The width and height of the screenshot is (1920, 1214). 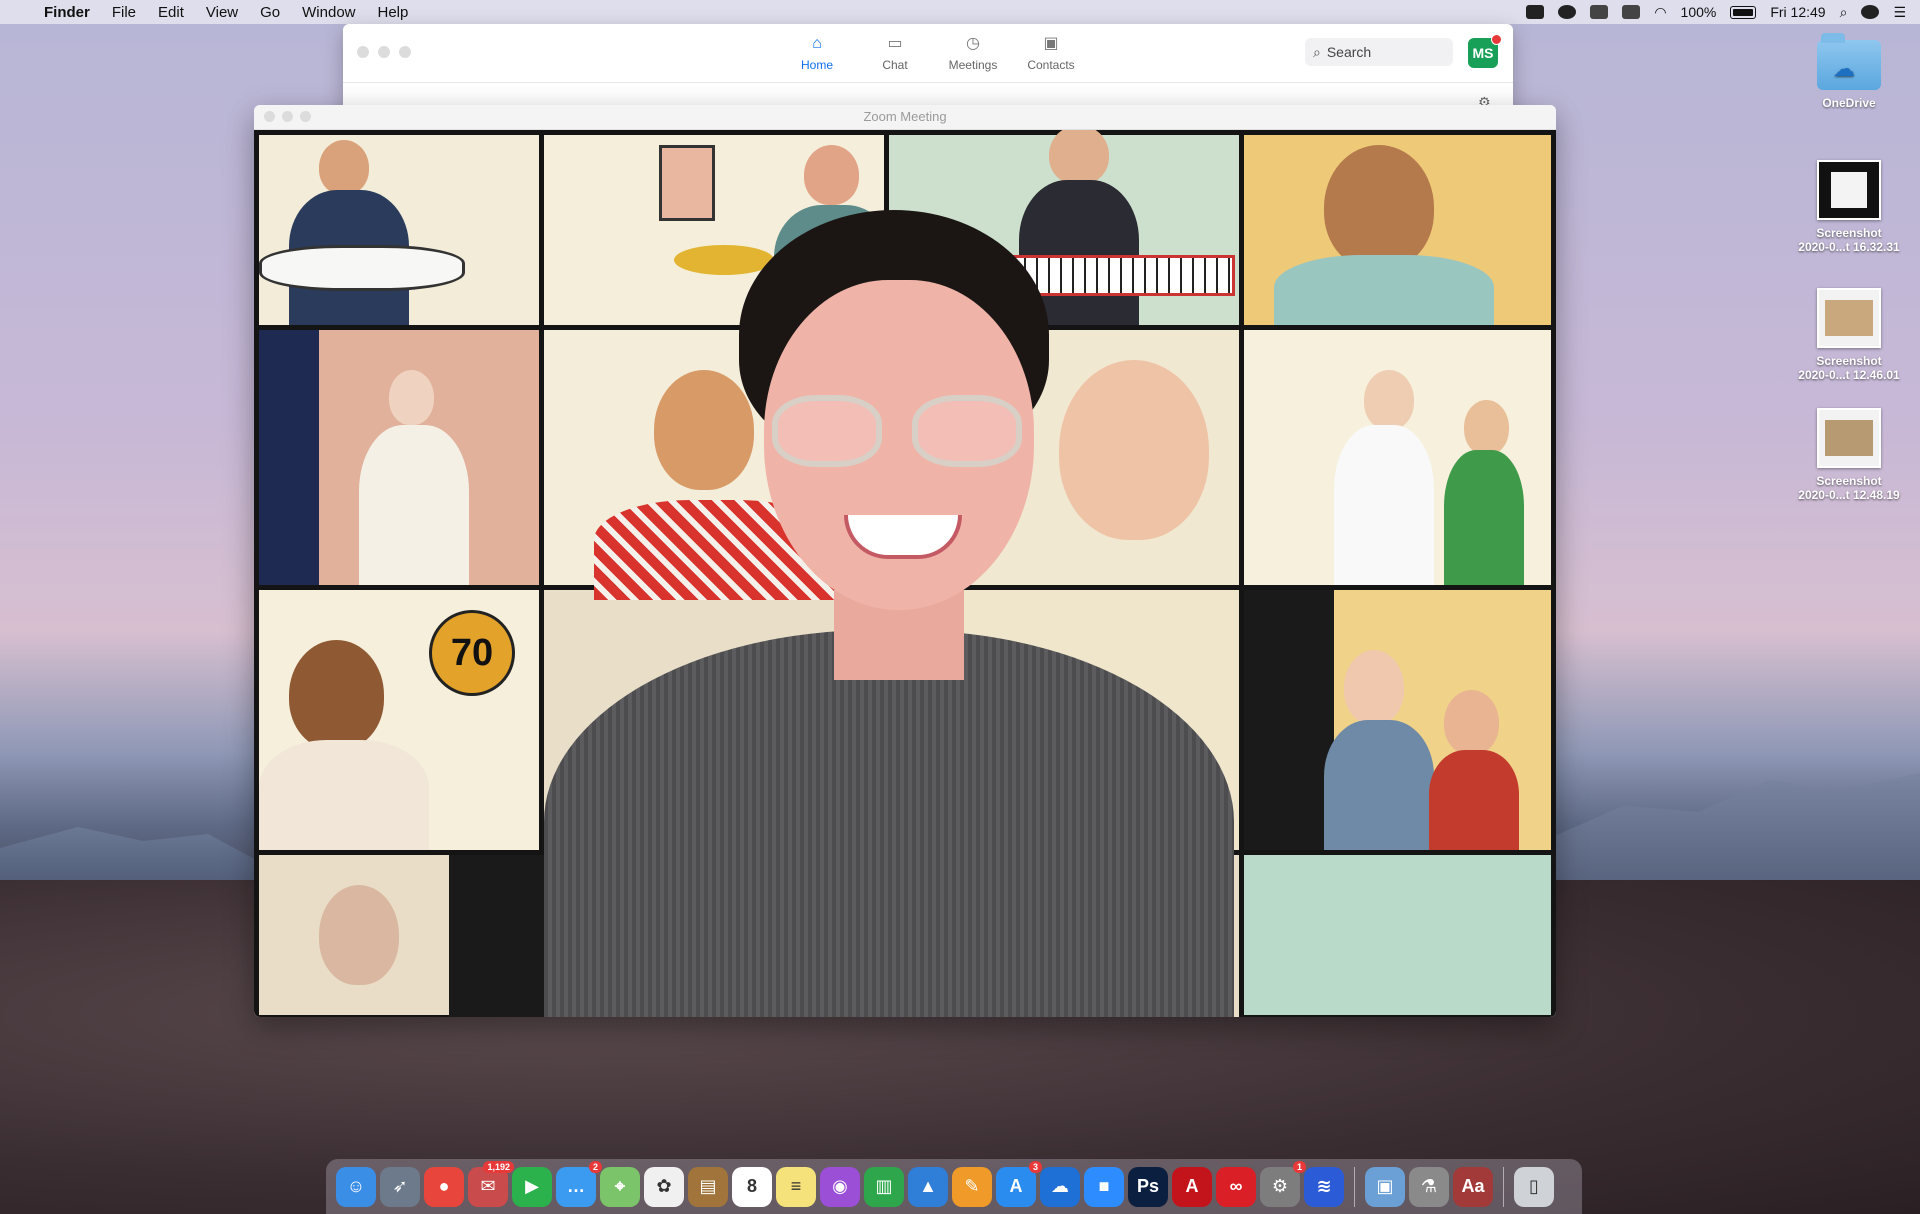 I want to click on meeting-window-controls, so click(x=287, y=116).